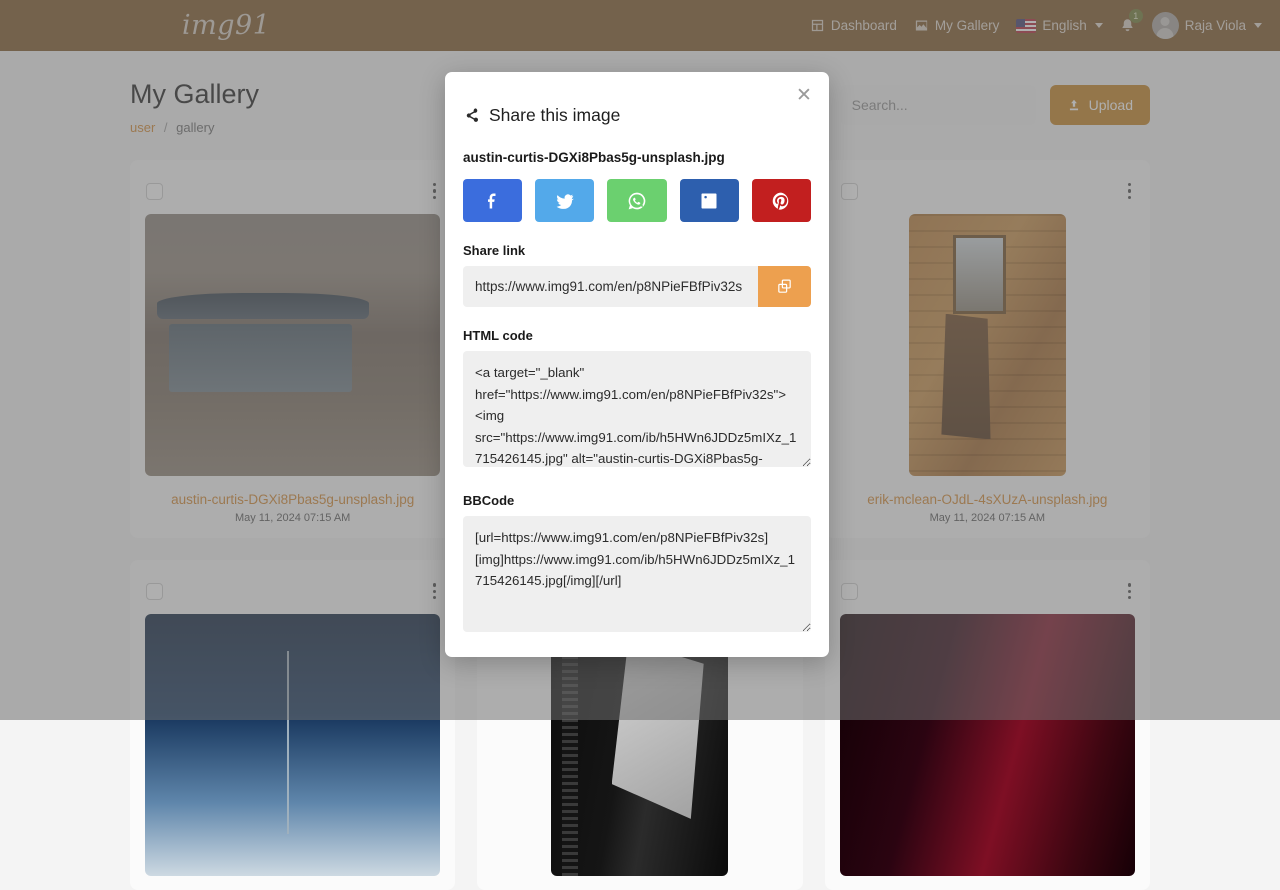 The height and width of the screenshot is (890, 1280). I want to click on share-facebook-button, so click(492, 200).